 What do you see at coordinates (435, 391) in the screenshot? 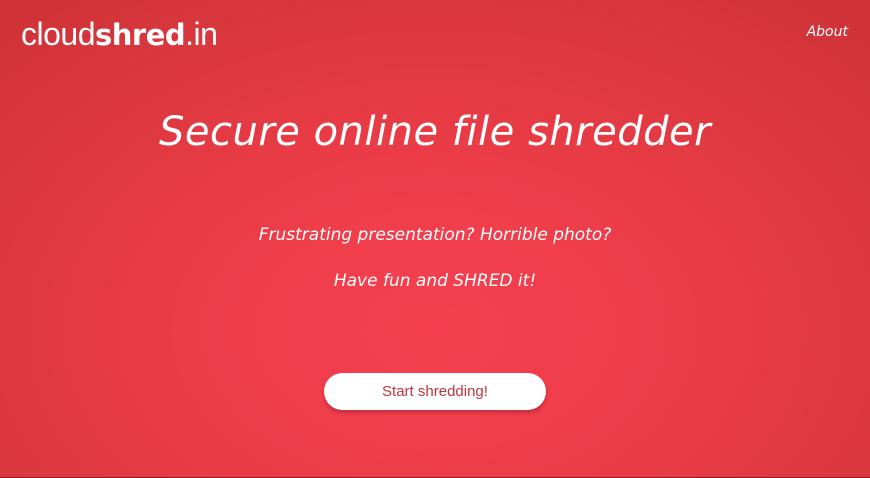
I see `start-shredding-button: Start shredding!` at bounding box center [435, 391].